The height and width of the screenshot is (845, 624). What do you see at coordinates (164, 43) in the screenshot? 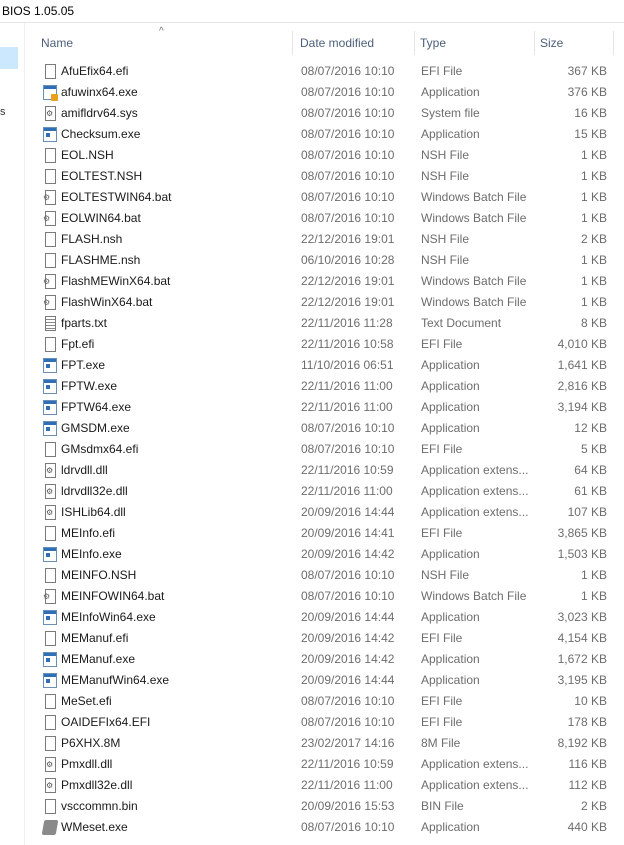
I see `column-header-name: Name` at bounding box center [164, 43].